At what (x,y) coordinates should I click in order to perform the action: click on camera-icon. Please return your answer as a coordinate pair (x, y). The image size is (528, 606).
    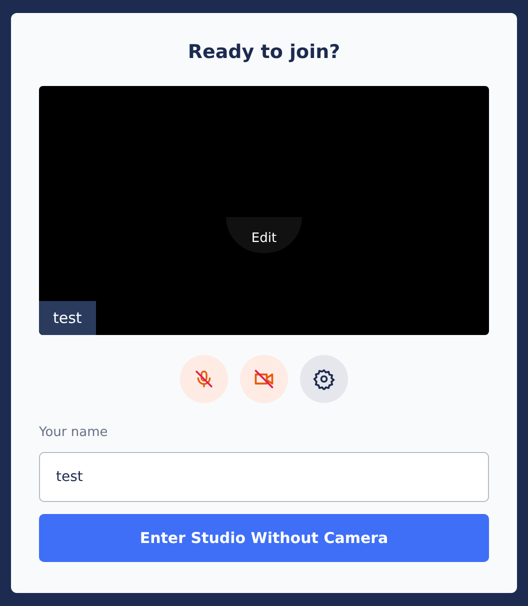
    Looking at the image, I should click on (264, 379).